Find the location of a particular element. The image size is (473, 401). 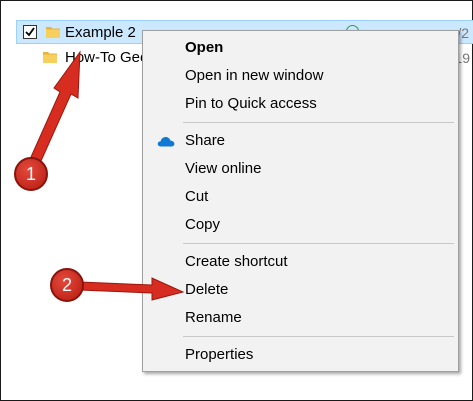

arrow-2-icon is located at coordinates (132, 289).